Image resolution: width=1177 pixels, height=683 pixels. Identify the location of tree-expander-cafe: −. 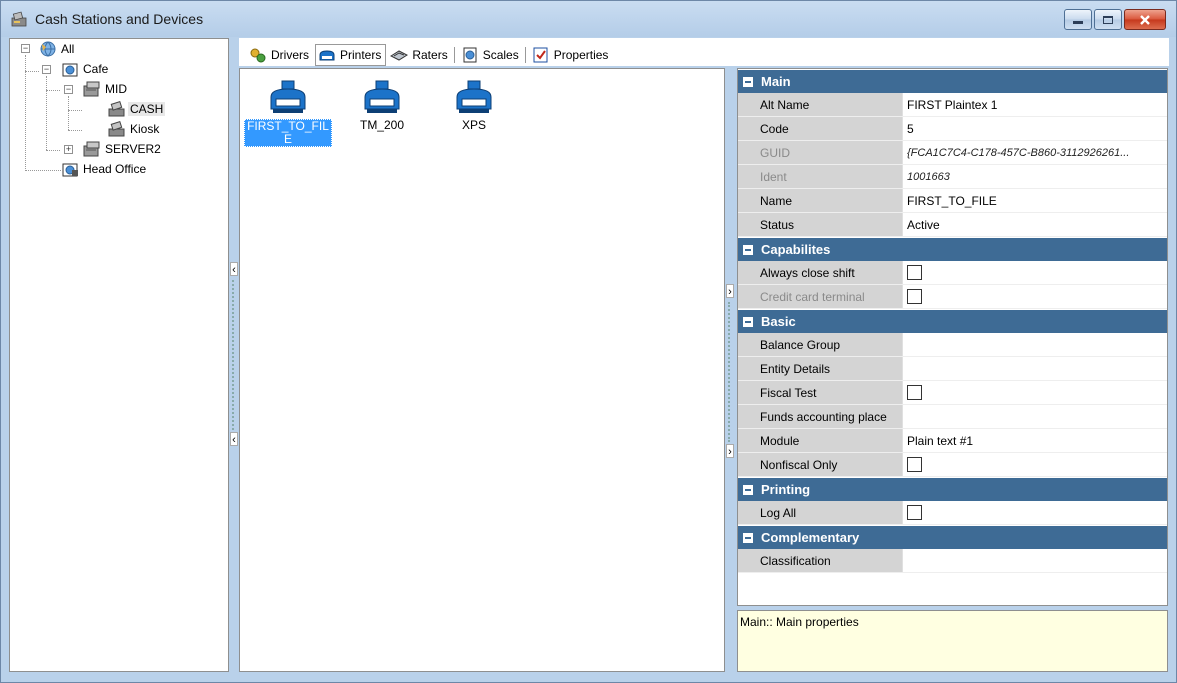
(46, 69).